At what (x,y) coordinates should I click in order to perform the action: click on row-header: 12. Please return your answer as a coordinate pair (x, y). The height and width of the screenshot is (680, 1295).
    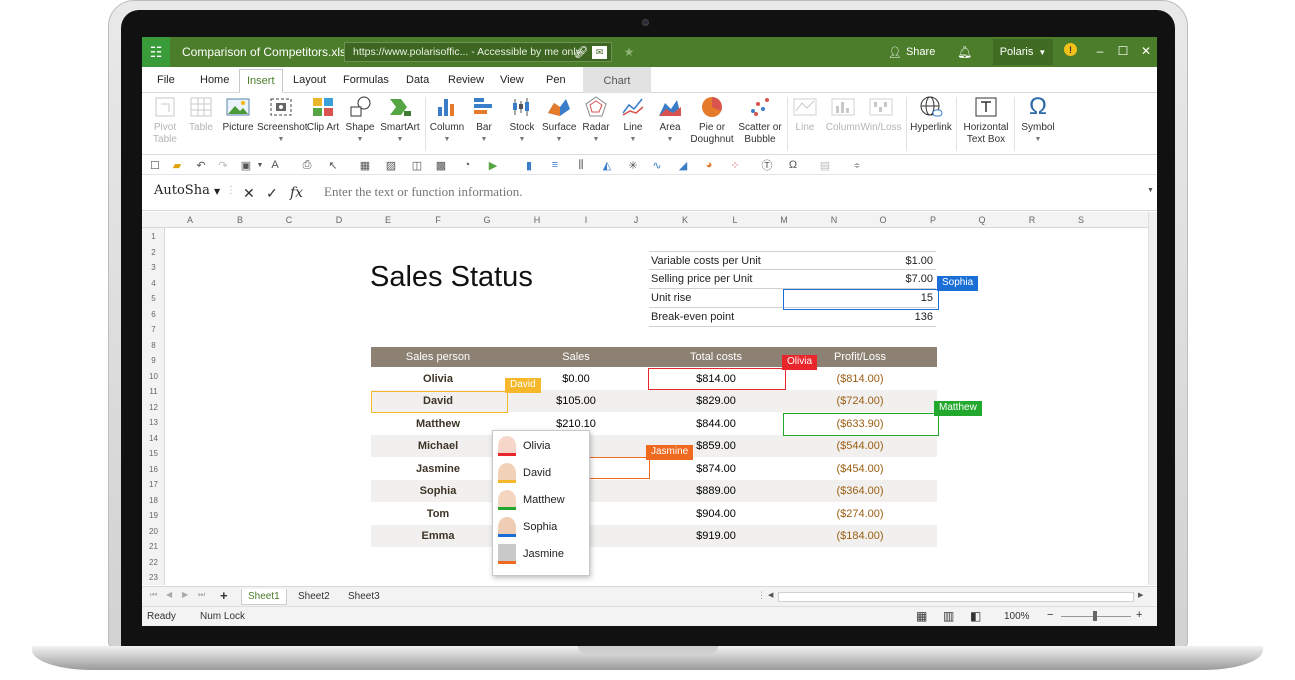
    Looking at the image, I should click on (153, 407).